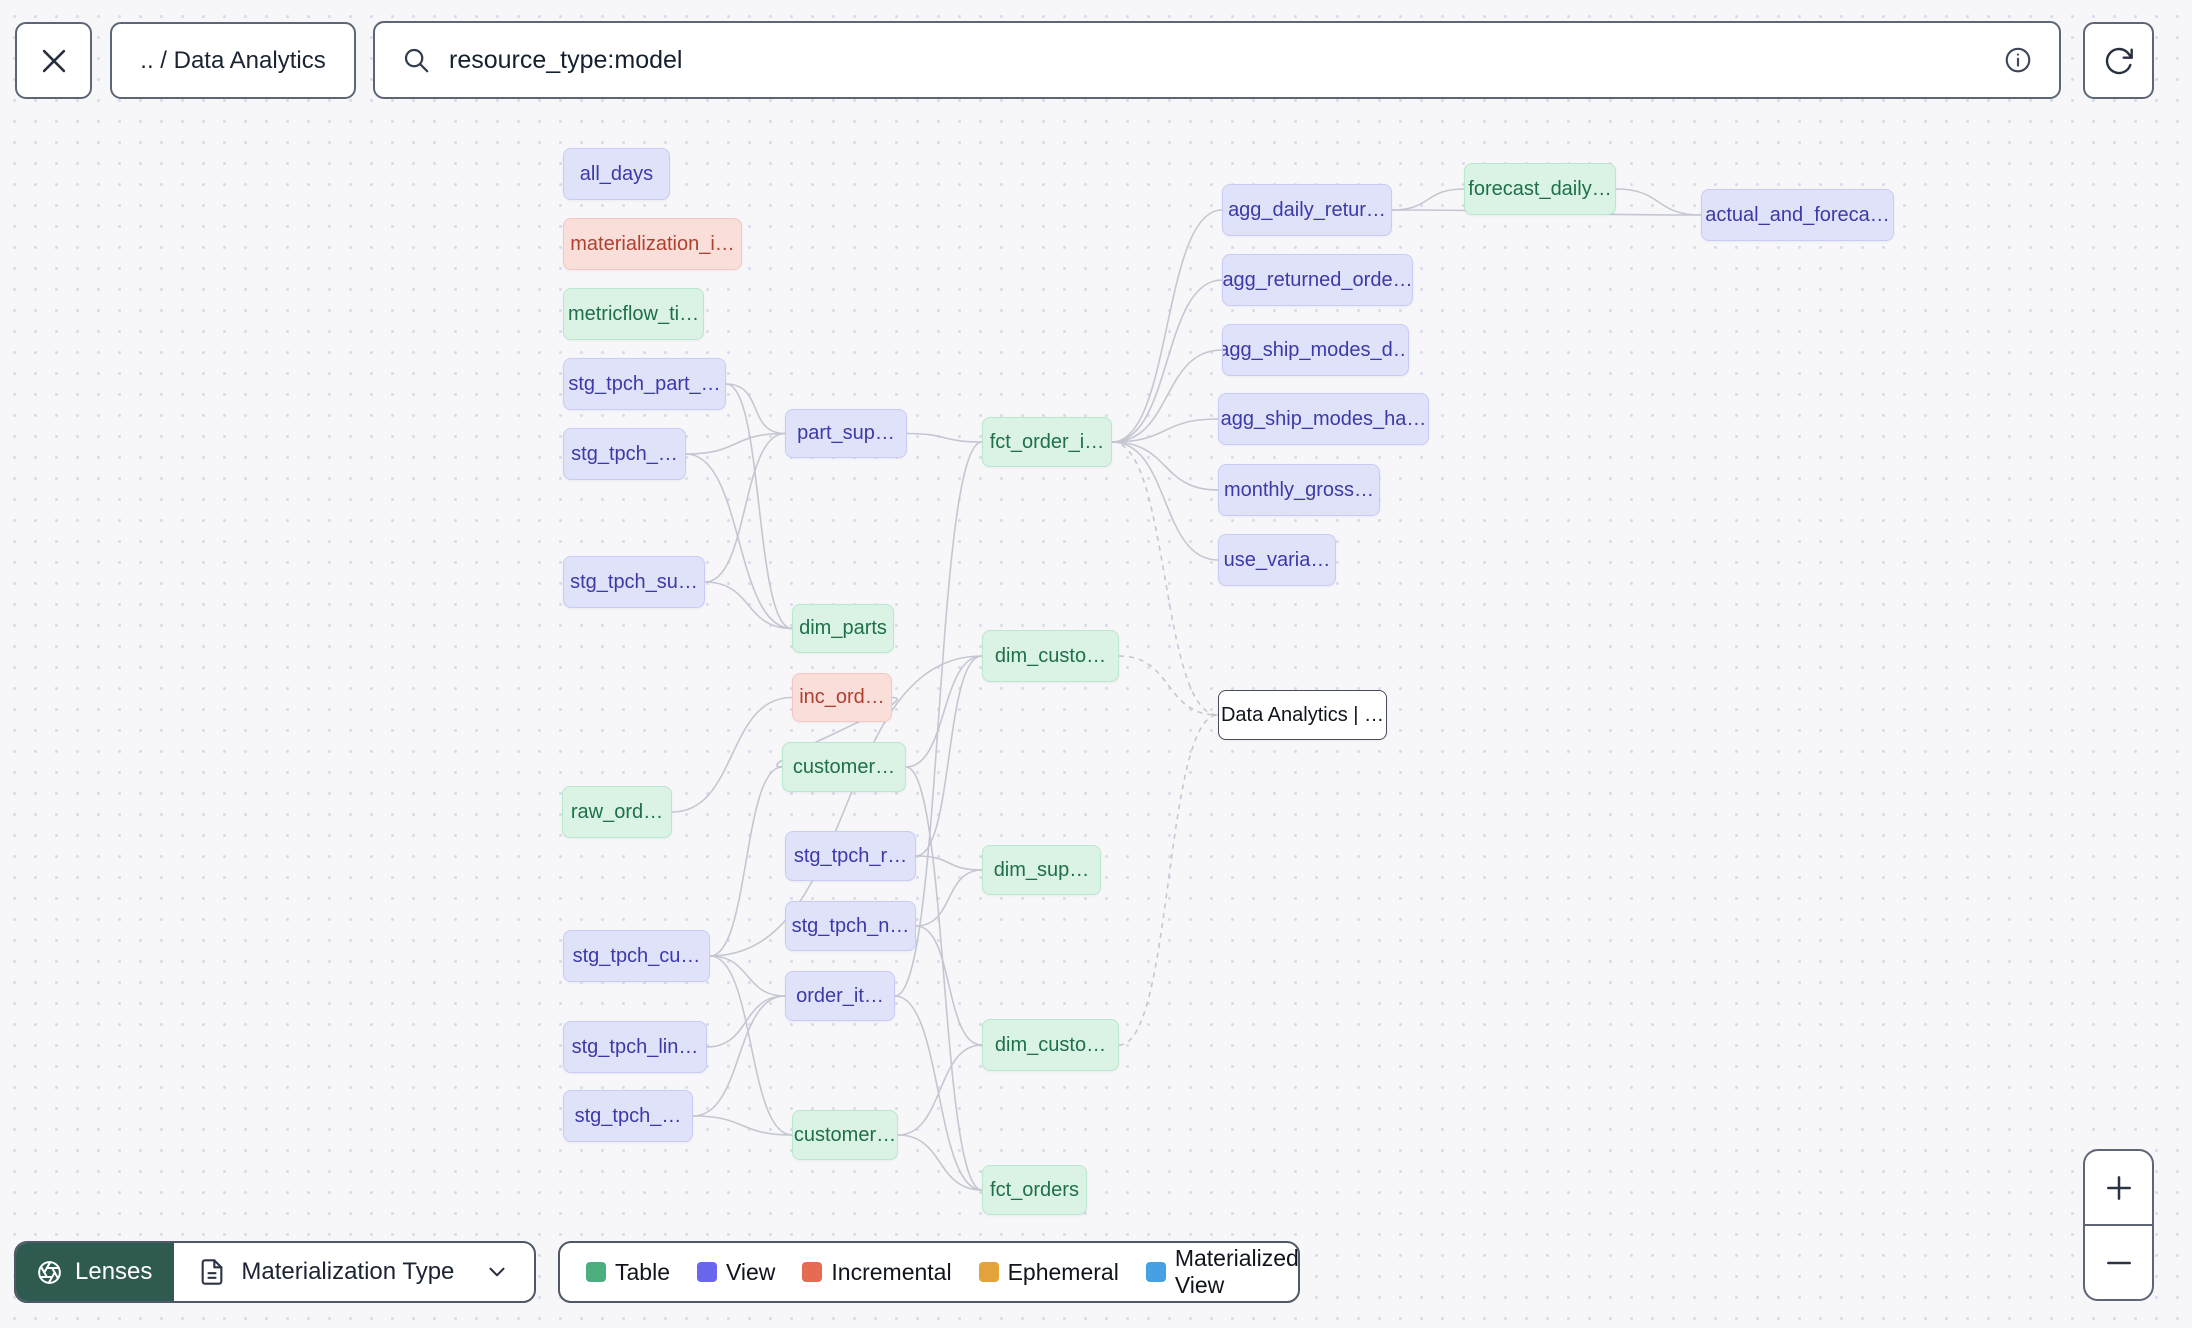 This screenshot has width=2192, height=1328. I want to click on legend-item-view: View, so click(736, 1272).